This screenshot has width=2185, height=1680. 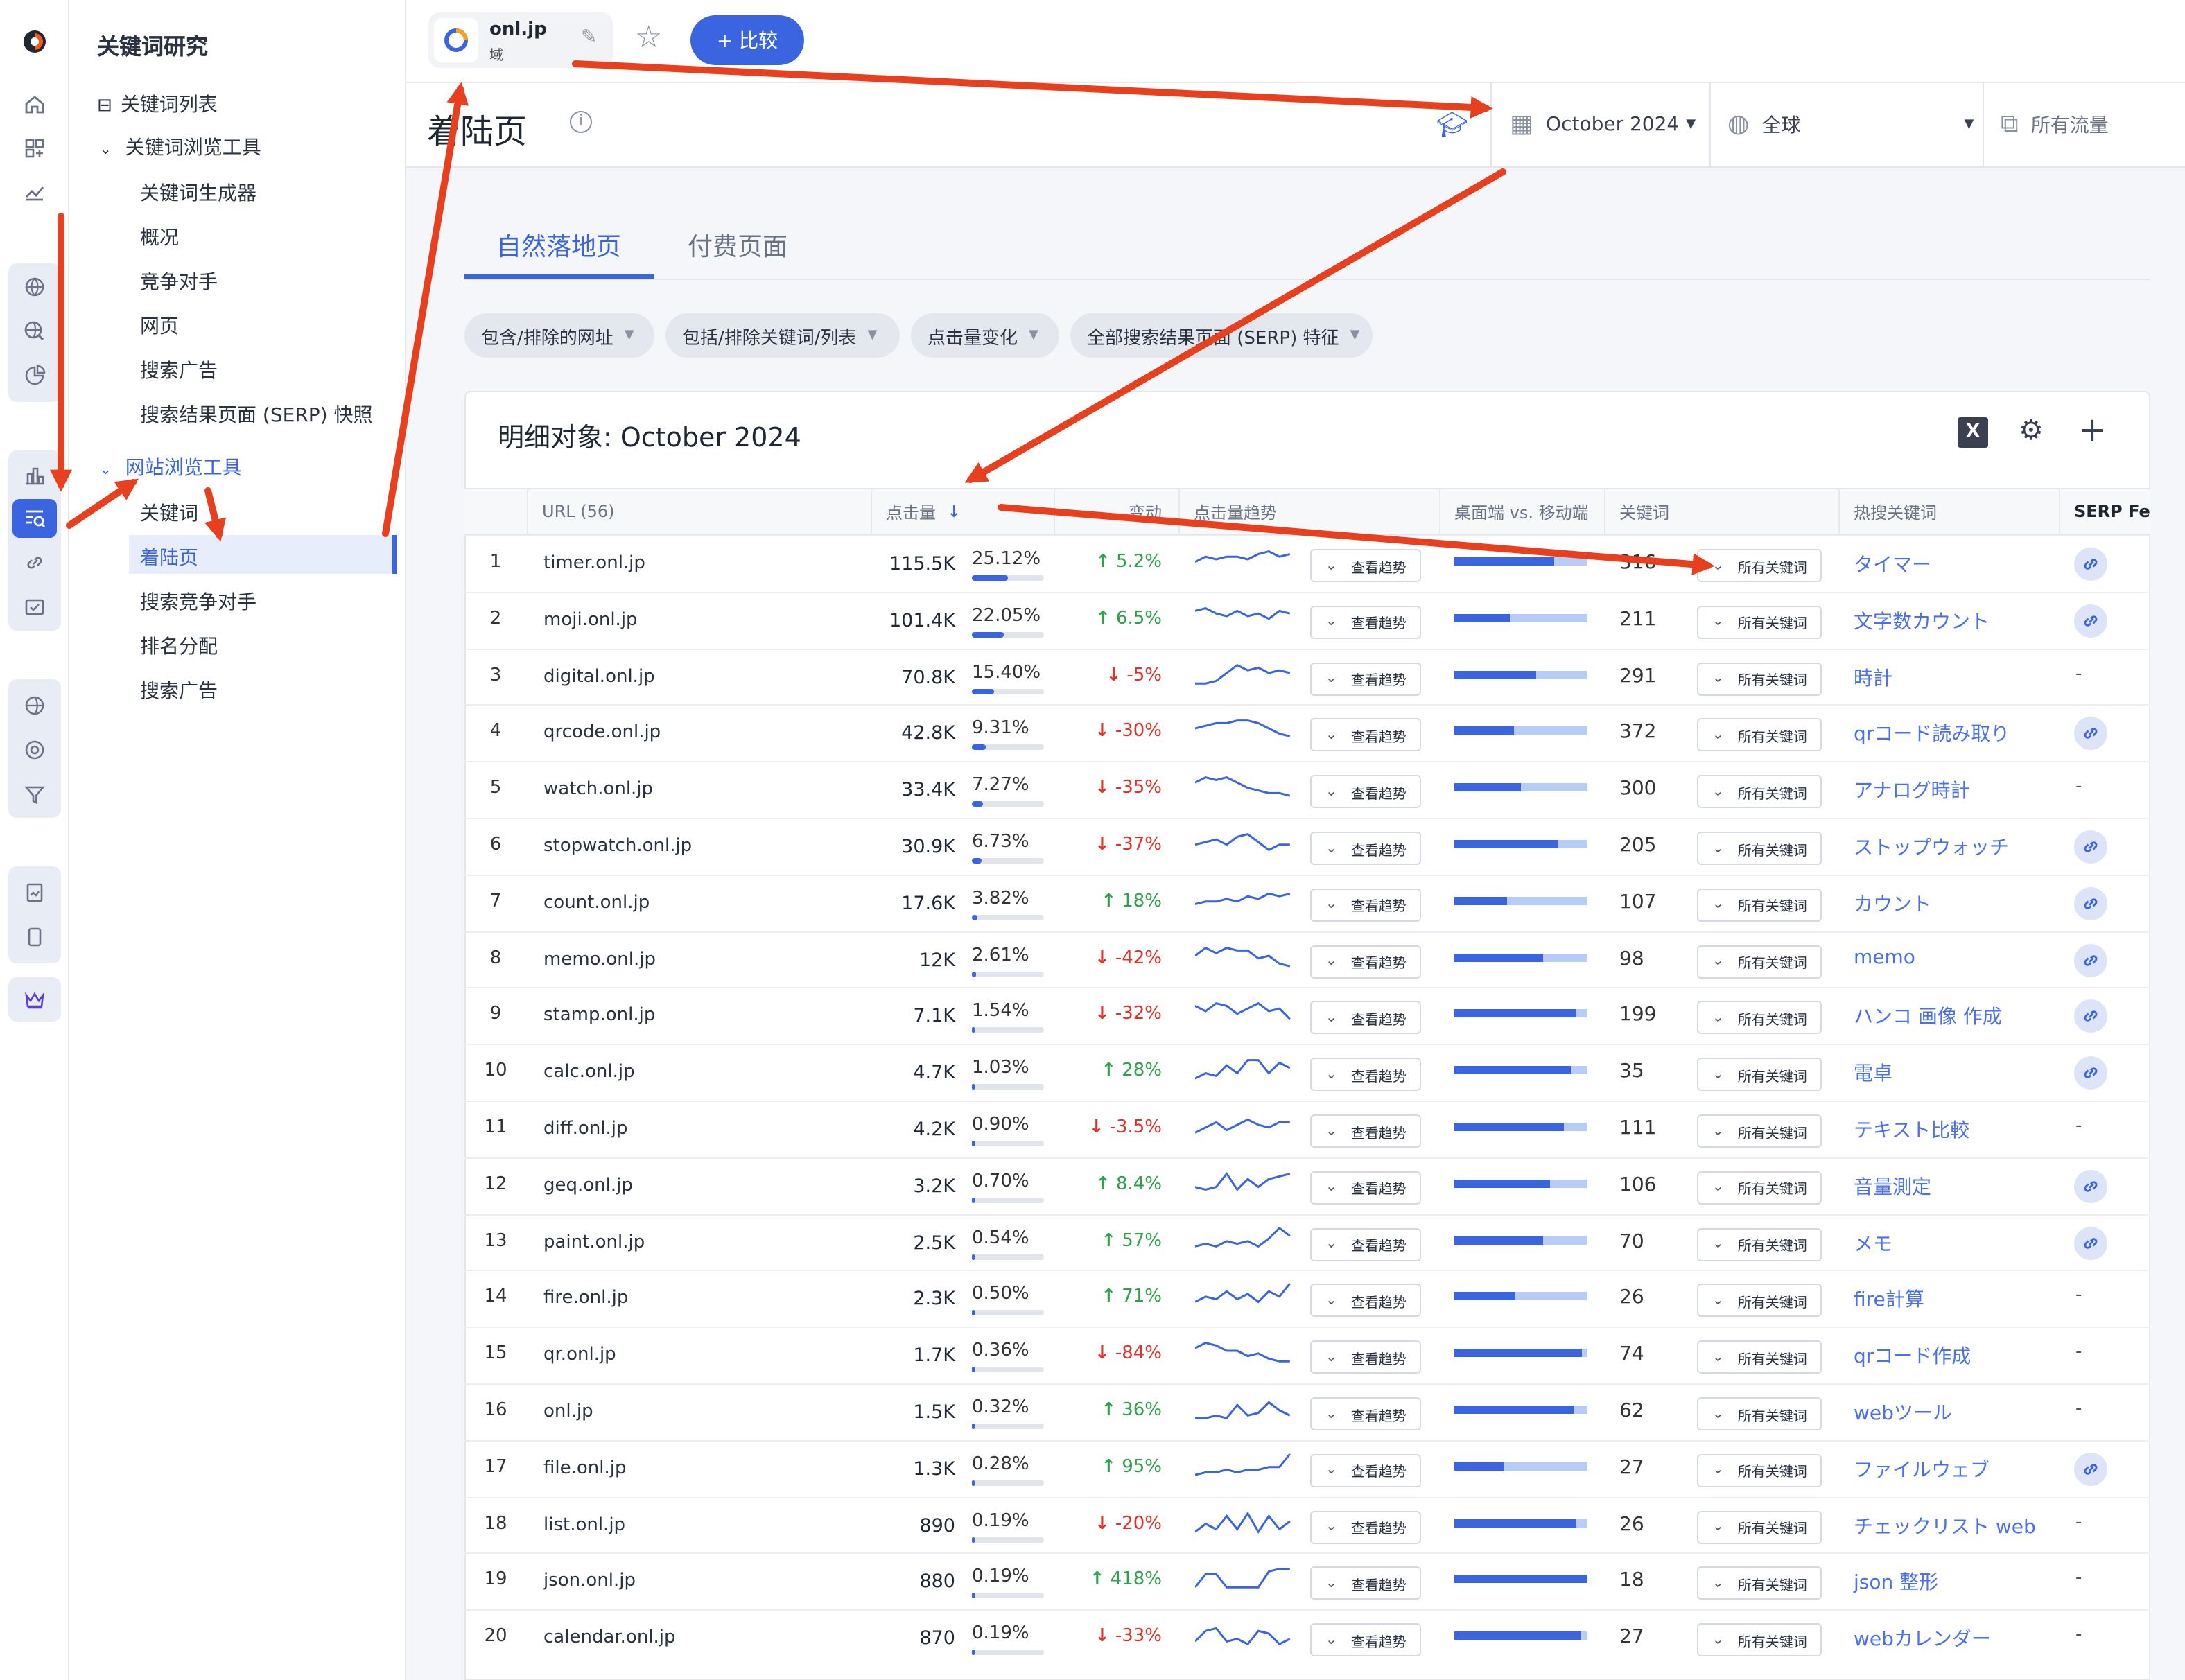 I want to click on traffic-selector: ⧉ 所有流量, so click(x=2055, y=124).